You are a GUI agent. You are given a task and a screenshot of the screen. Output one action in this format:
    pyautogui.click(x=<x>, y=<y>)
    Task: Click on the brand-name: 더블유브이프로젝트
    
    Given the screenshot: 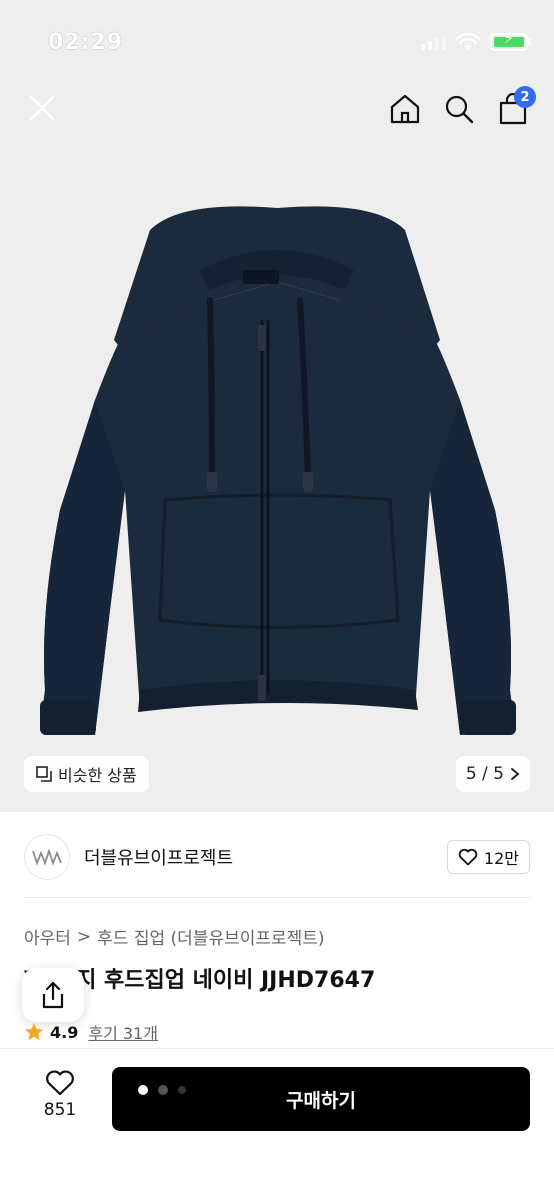 What is the action you would take?
    pyautogui.click(x=158, y=857)
    